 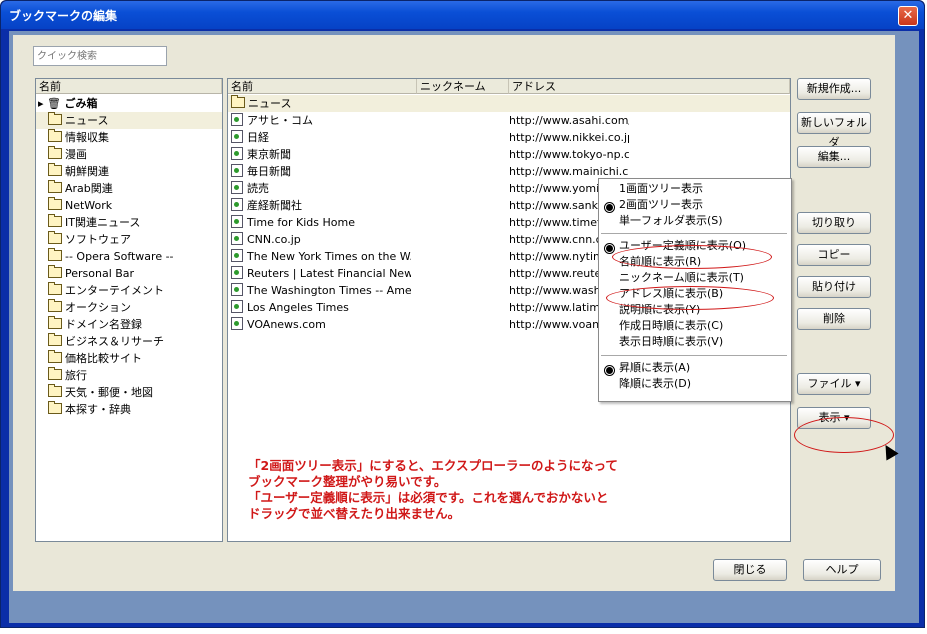 What do you see at coordinates (433, 465) in the screenshot?
I see `annotation-line-1: 「2画面ツリー表示」にすると、エクスプローラーのようになって` at bounding box center [433, 465].